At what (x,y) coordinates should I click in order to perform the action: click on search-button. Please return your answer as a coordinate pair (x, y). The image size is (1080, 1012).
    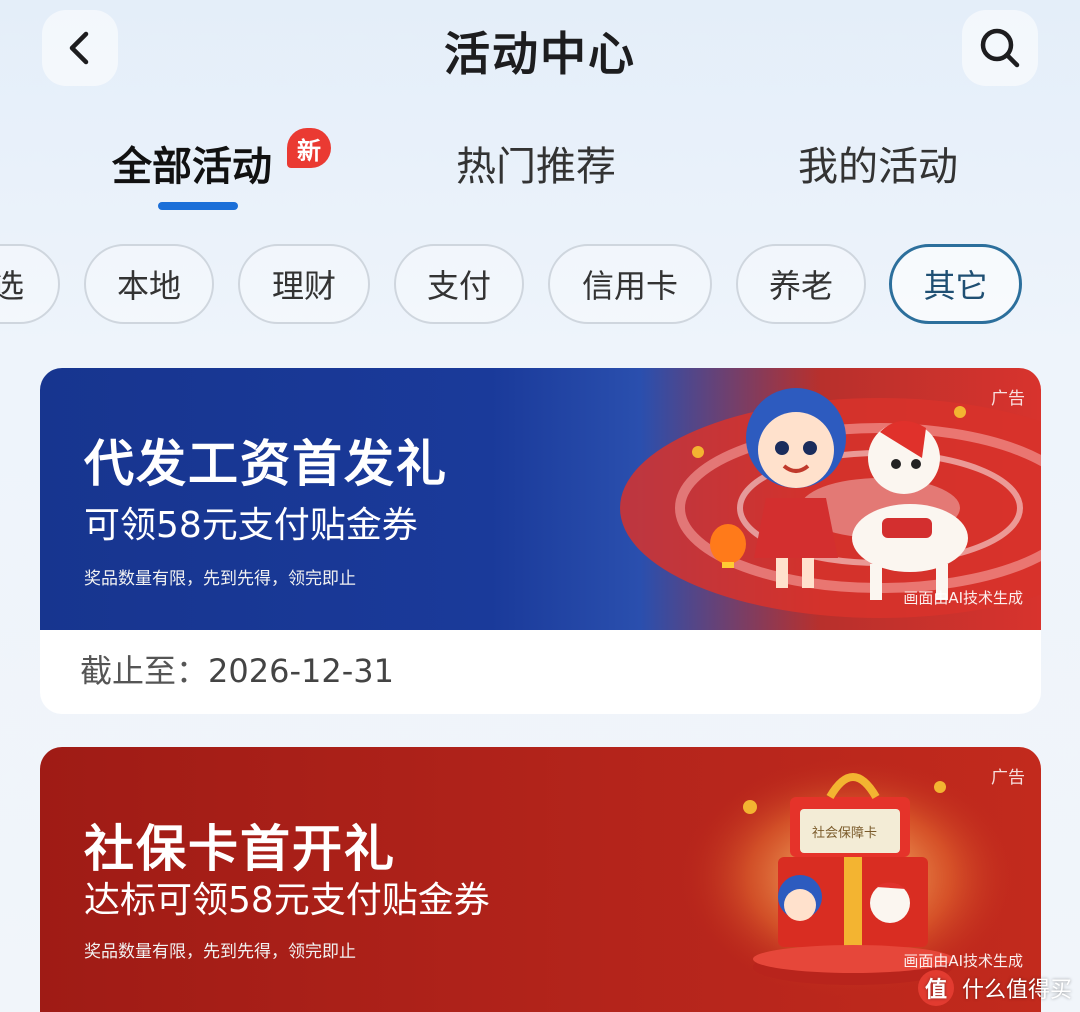
    Looking at the image, I should click on (1000, 48).